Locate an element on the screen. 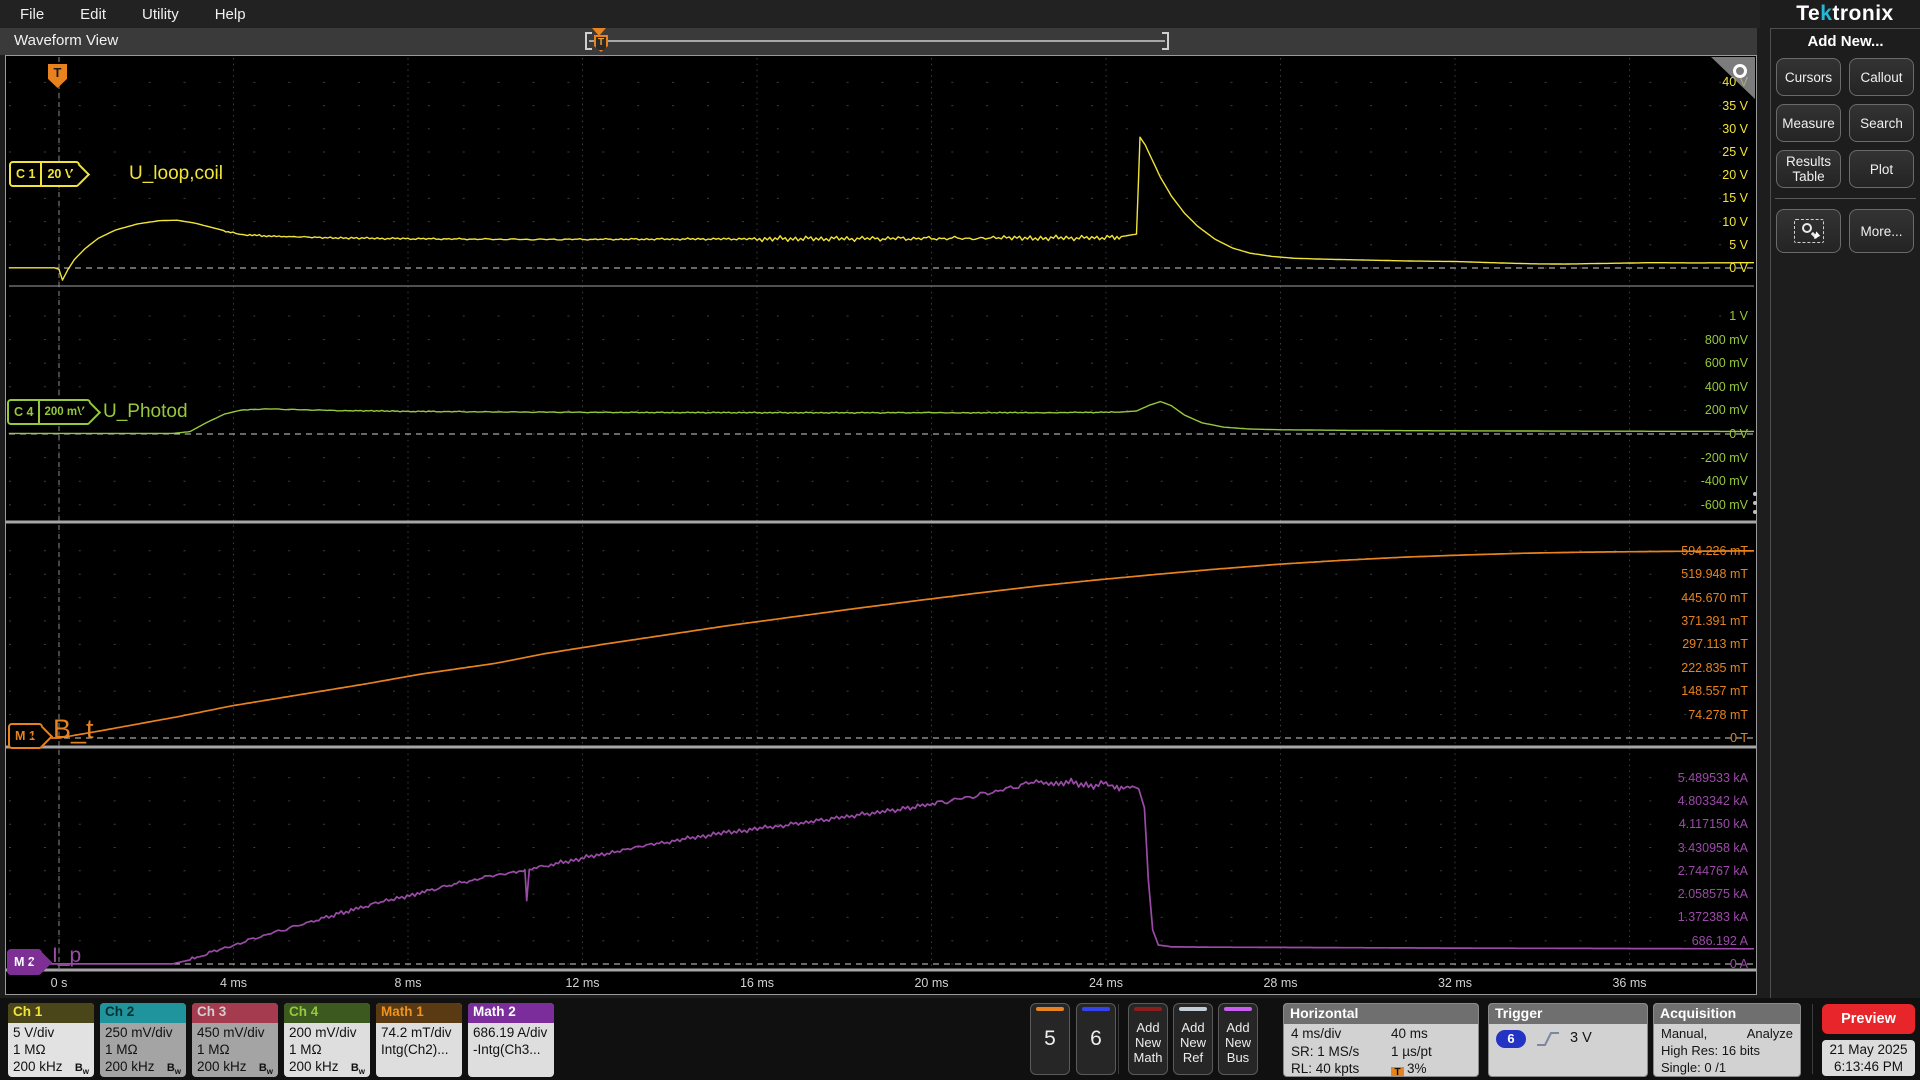  menu-item-help: Help is located at coordinates (230, 14).